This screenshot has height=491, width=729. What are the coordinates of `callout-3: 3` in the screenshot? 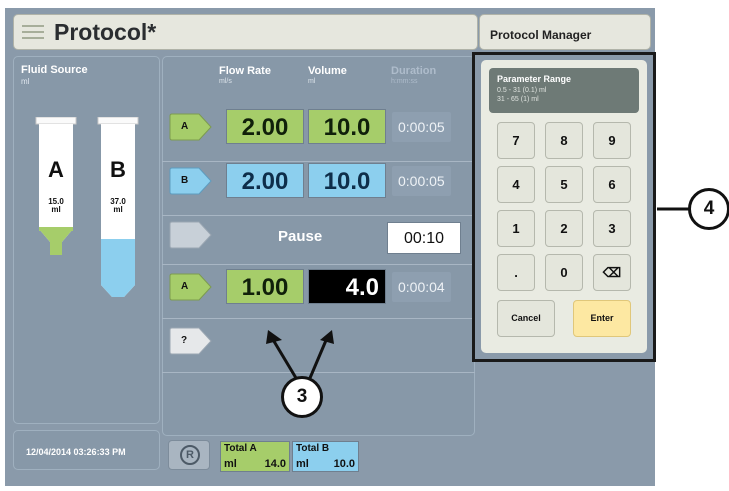 It's located at (302, 397).